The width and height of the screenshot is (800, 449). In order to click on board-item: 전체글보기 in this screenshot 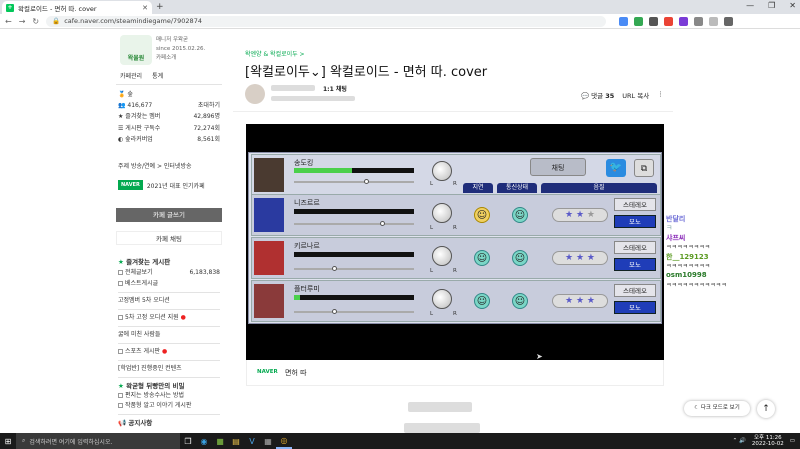, I will do `click(135, 273)`.